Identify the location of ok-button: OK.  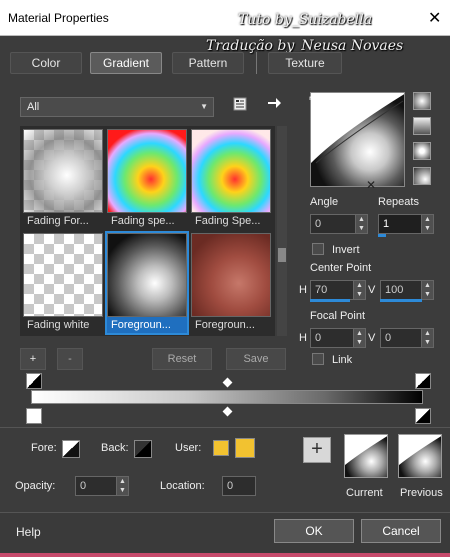
(314, 531).